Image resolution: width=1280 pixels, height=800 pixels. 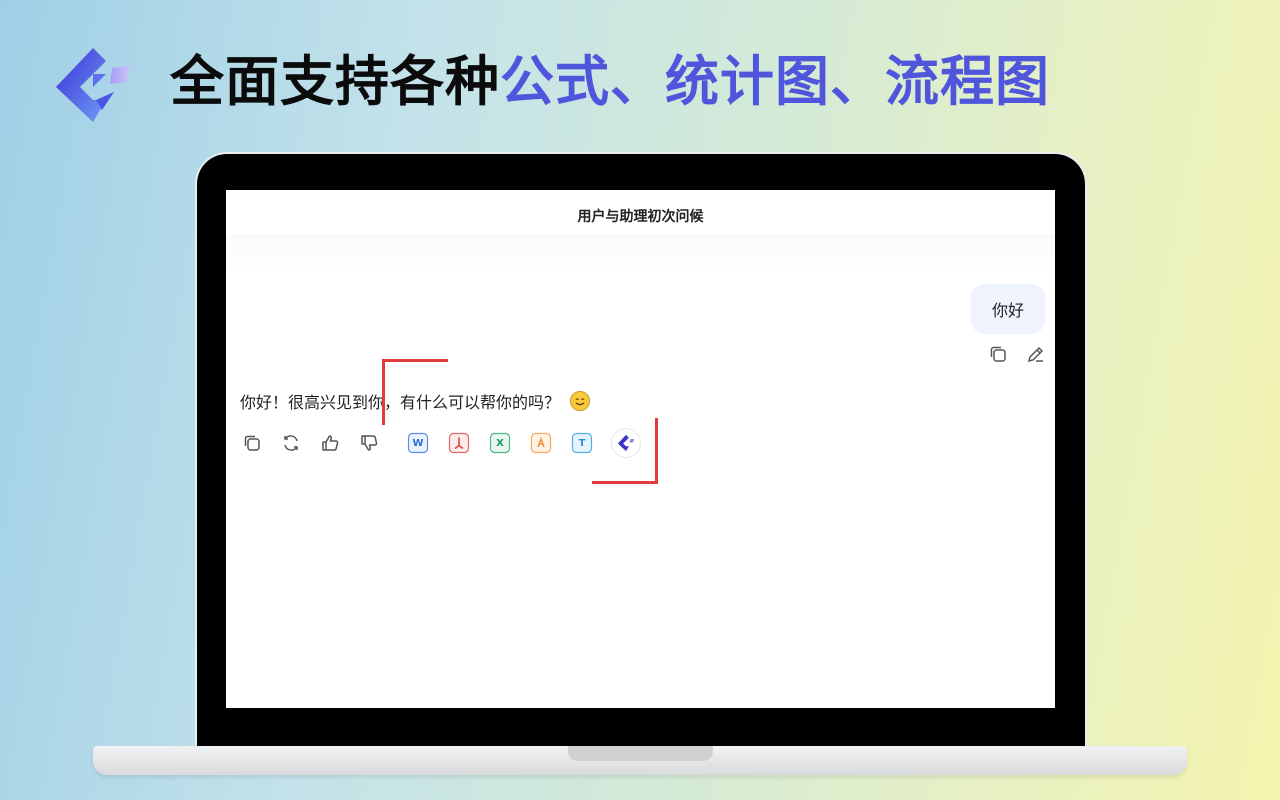 What do you see at coordinates (335, 81) in the screenshot?
I see `headline-primary: 全面支持各种` at bounding box center [335, 81].